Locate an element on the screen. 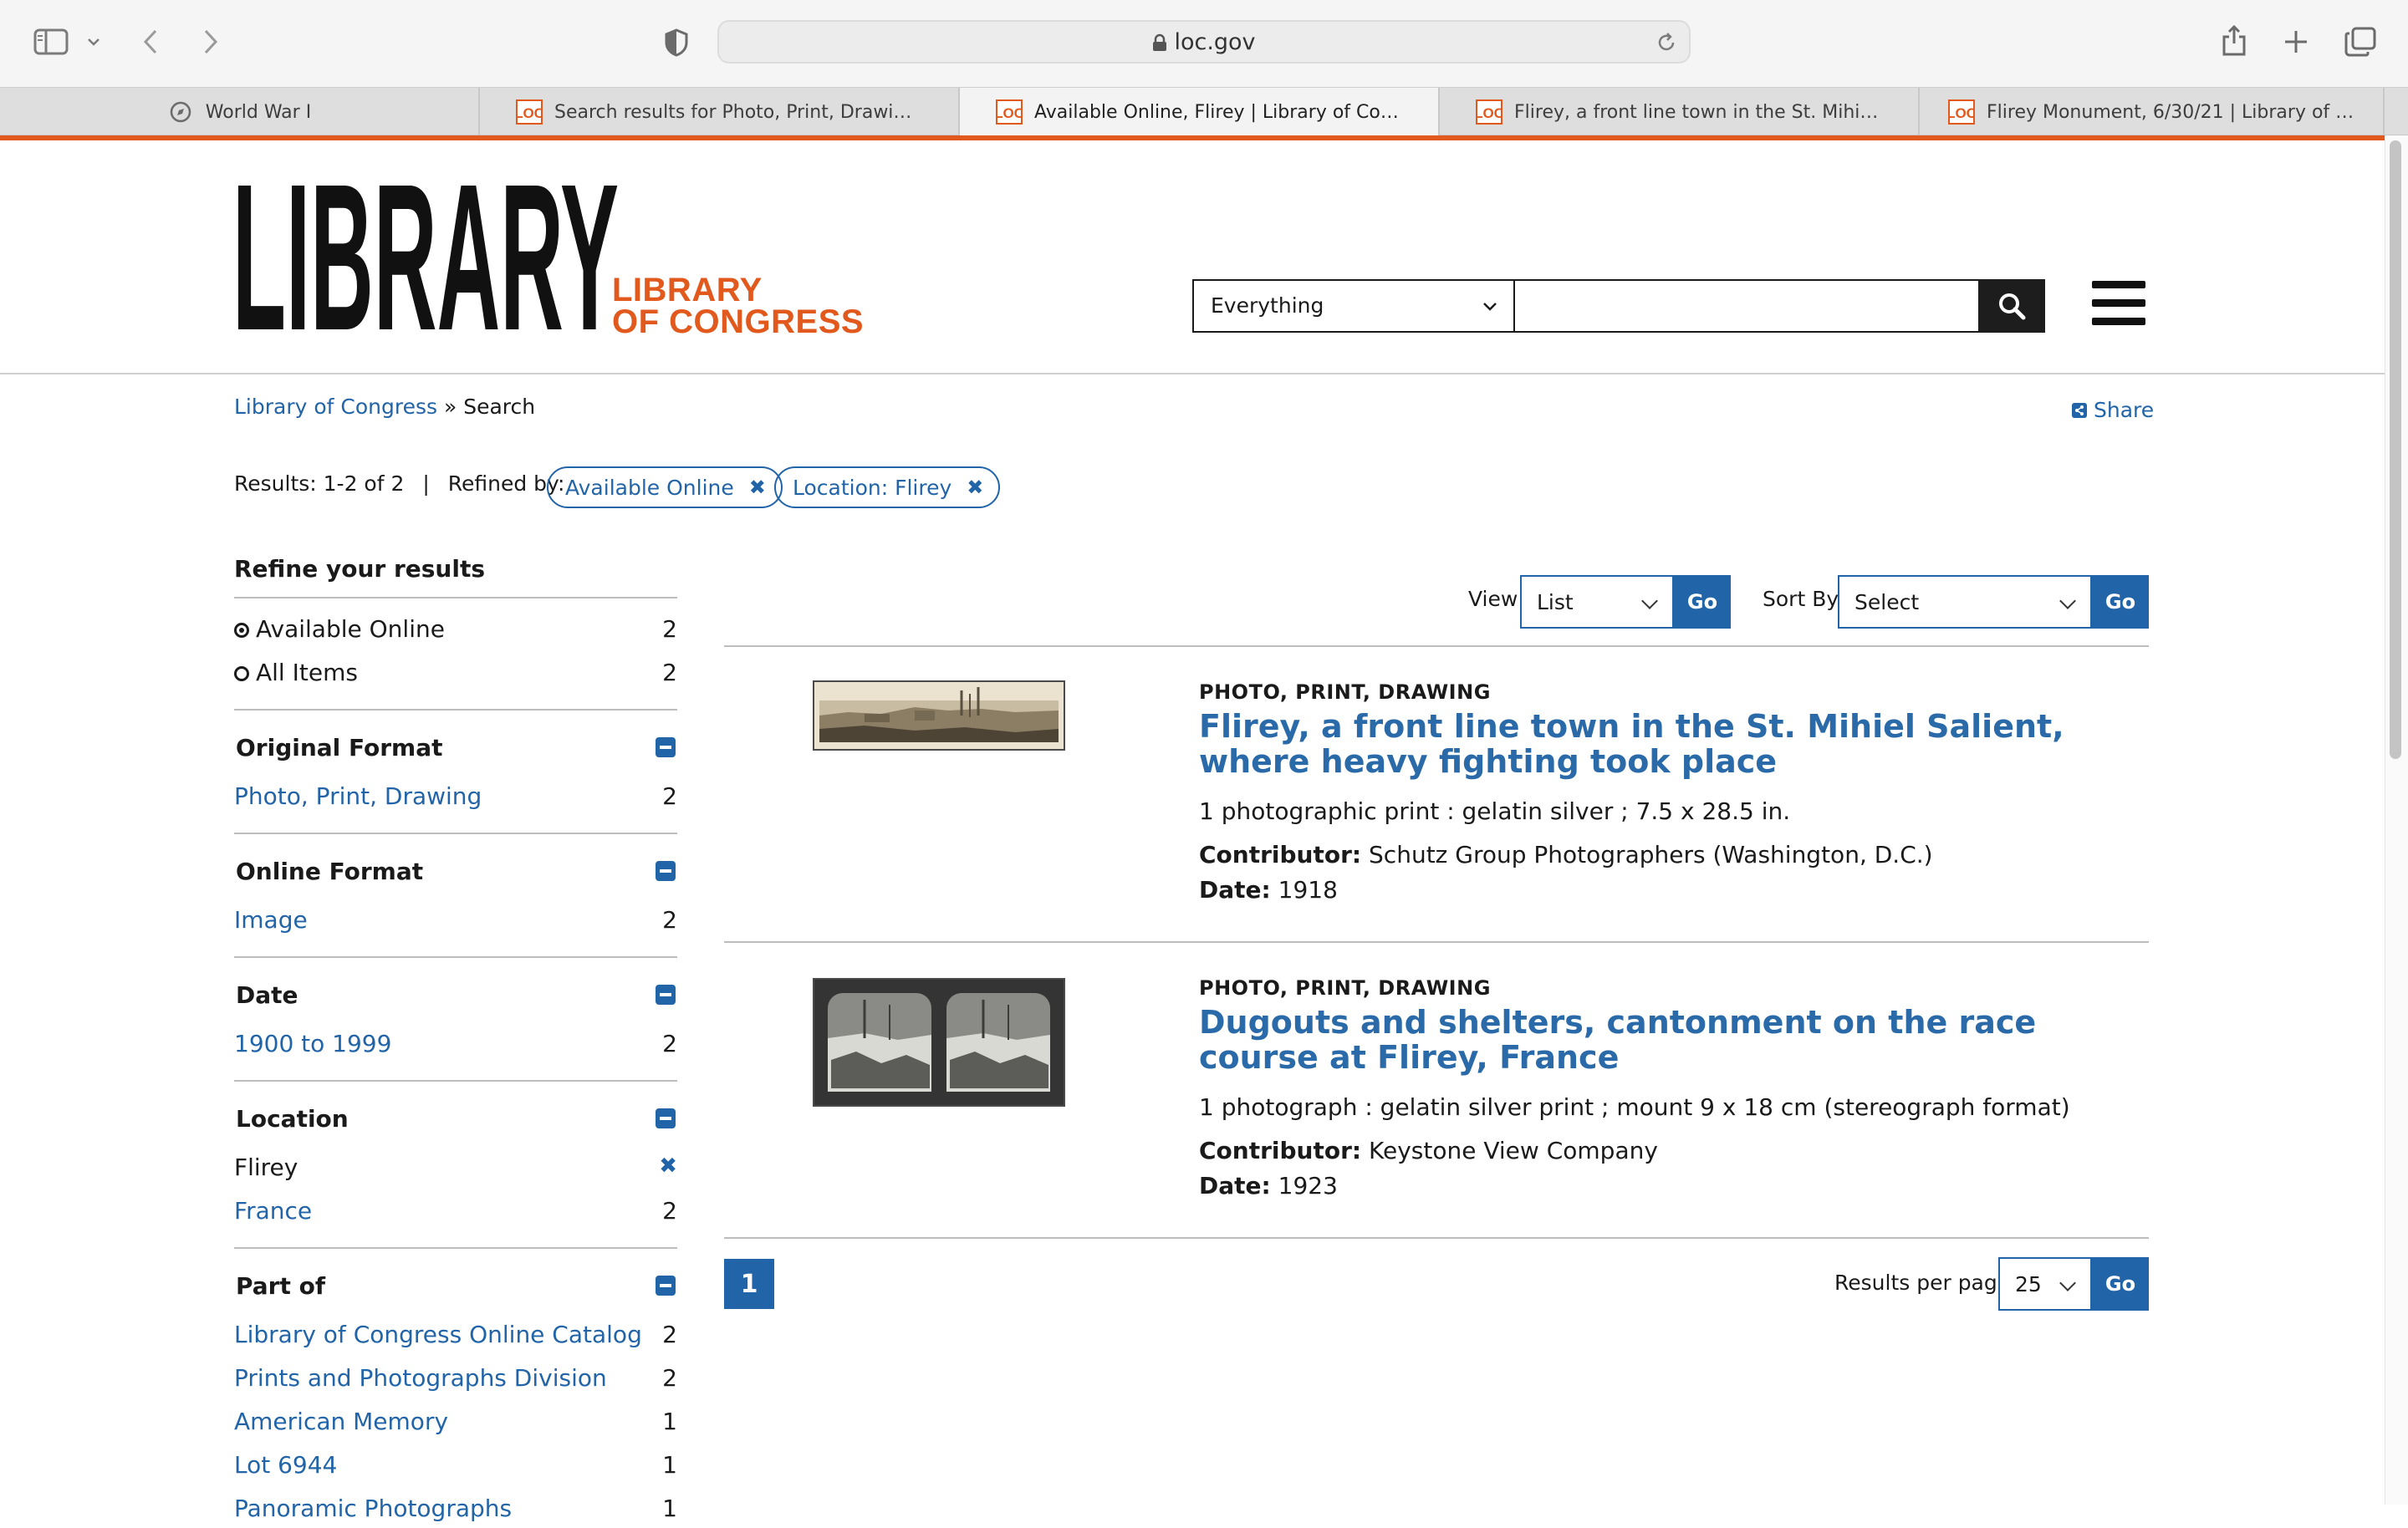 This screenshot has height=1528, width=2408. forward-icon is located at coordinates (211, 42).